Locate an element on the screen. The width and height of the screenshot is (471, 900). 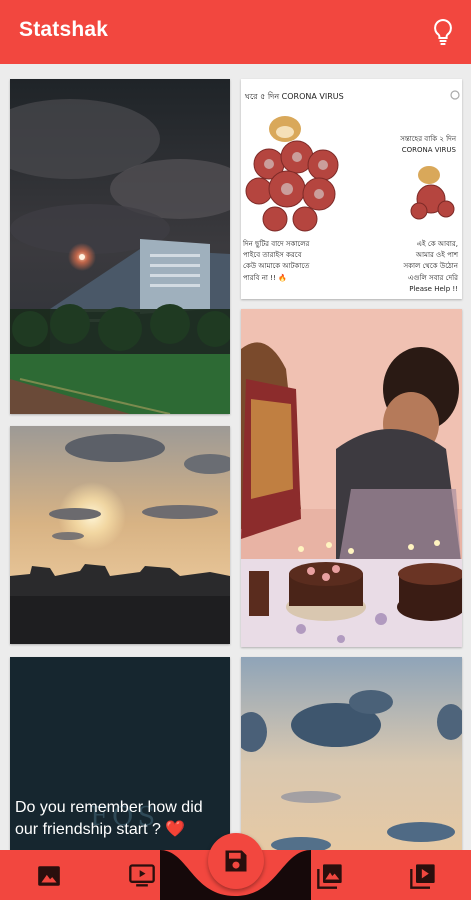
image-collection-icon is located at coordinates (330, 876).